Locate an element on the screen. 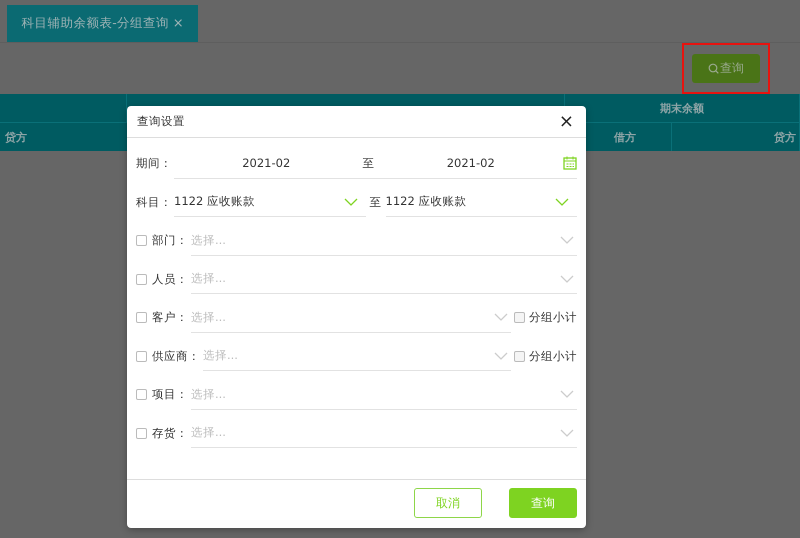 The height and width of the screenshot is (538, 800). page-tab: 科目辅助余额表-分组查询 × is located at coordinates (102, 23).